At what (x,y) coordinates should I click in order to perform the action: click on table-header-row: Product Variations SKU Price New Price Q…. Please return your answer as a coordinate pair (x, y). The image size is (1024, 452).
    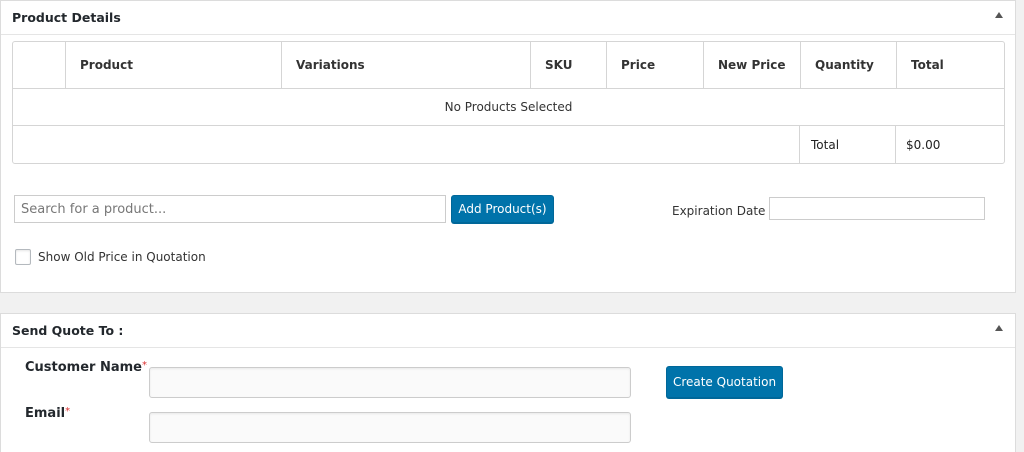
    Looking at the image, I should click on (508, 65).